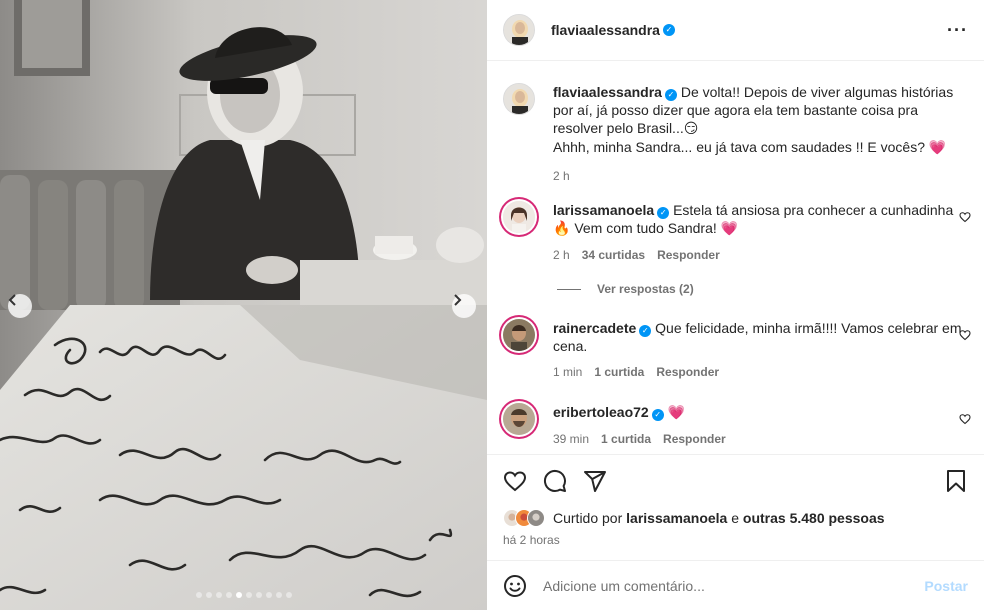  I want to click on comment-time: 2 h, so click(561, 255).